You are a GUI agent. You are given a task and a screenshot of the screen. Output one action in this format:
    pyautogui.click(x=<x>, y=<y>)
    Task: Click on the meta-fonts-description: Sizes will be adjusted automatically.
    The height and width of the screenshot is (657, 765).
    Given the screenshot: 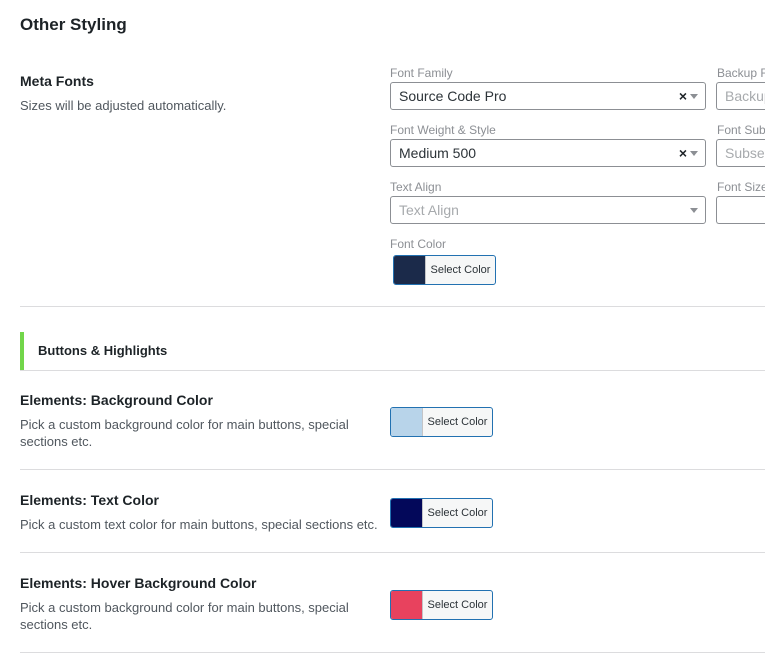 What is the action you would take?
    pyautogui.click(x=123, y=105)
    